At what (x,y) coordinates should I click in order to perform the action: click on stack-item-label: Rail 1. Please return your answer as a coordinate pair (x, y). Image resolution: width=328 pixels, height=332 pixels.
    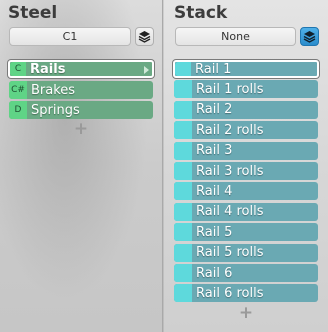
    Looking at the image, I should click on (213, 69).